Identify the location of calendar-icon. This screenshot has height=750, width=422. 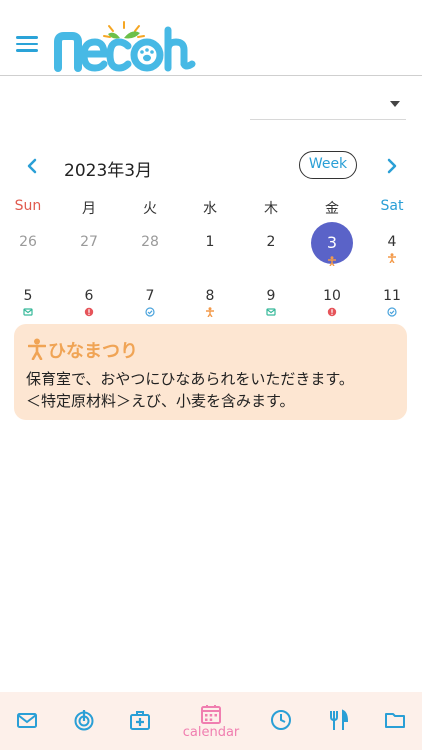
(211, 714).